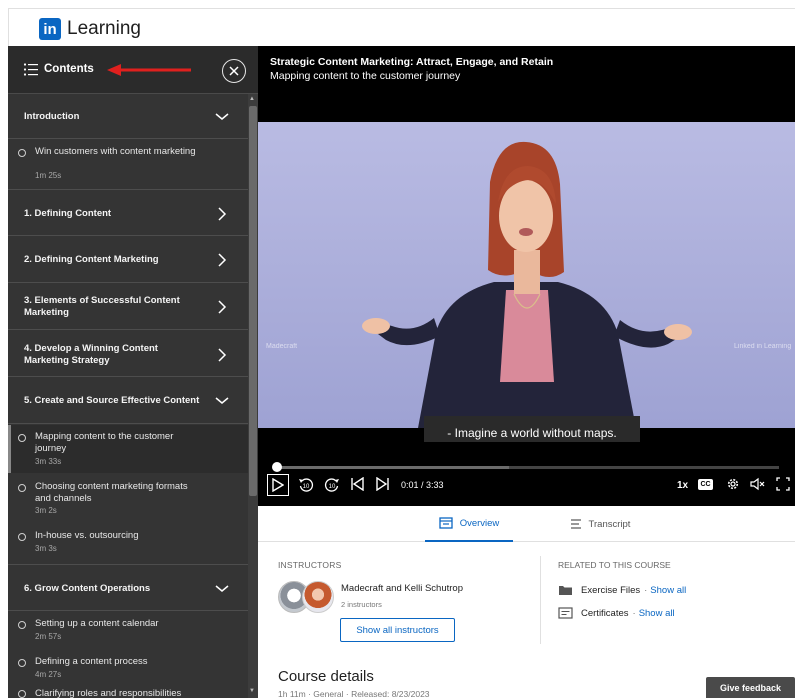  I want to click on scroll-down-icon: ▼, so click(252, 691).